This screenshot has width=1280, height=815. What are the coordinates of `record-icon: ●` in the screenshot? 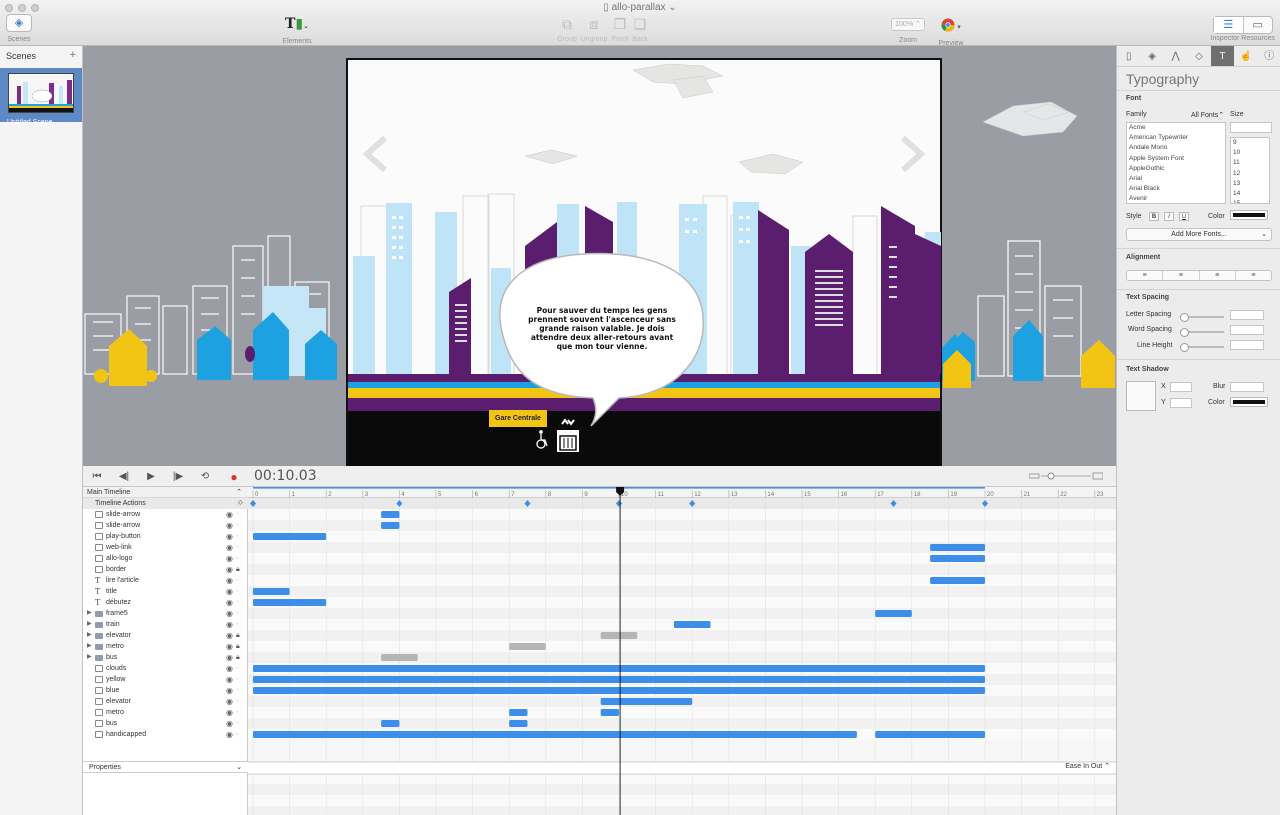 It's located at (234, 477).